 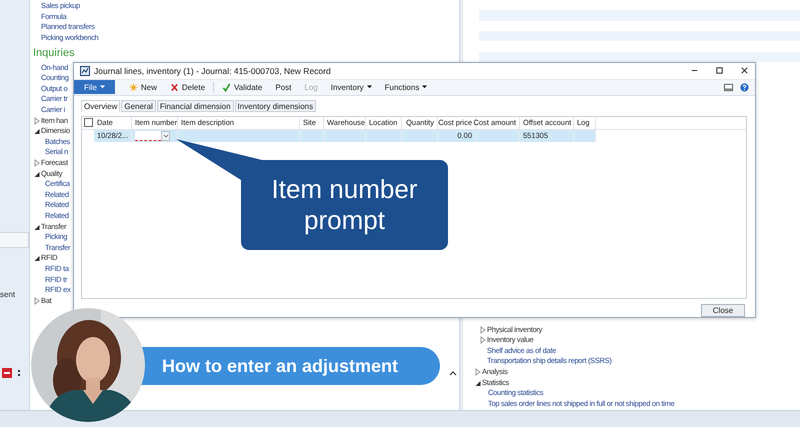 What do you see at coordinates (744, 87) in the screenshot?
I see `help-icon` at bounding box center [744, 87].